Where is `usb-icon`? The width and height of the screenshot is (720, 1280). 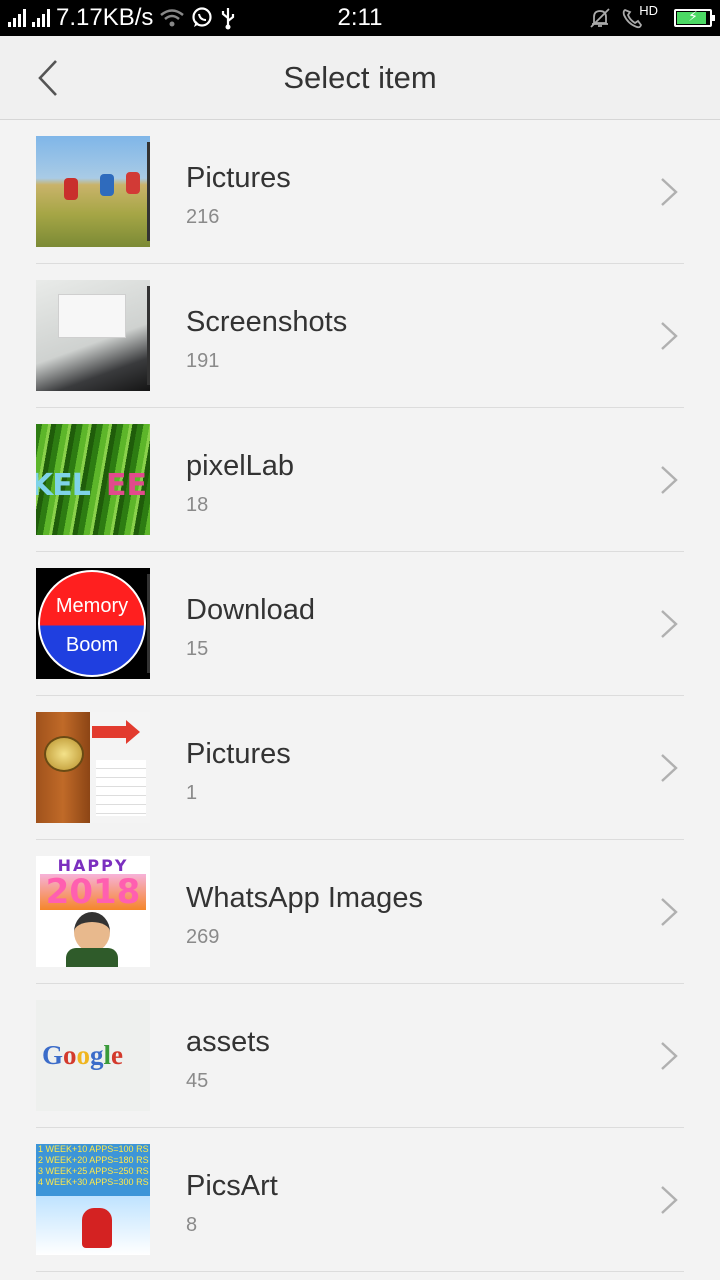 usb-icon is located at coordinates (228, 19).